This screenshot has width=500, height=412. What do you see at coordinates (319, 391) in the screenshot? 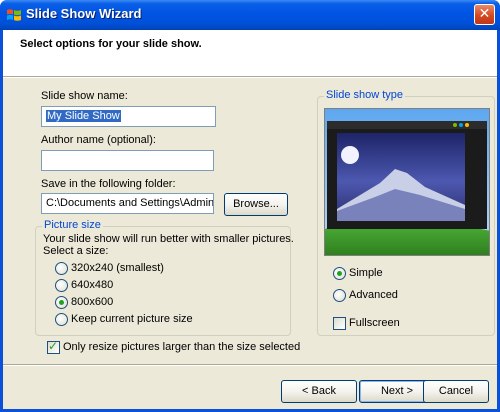
I see `back-button: < Back` at bounding box center [319, 391].